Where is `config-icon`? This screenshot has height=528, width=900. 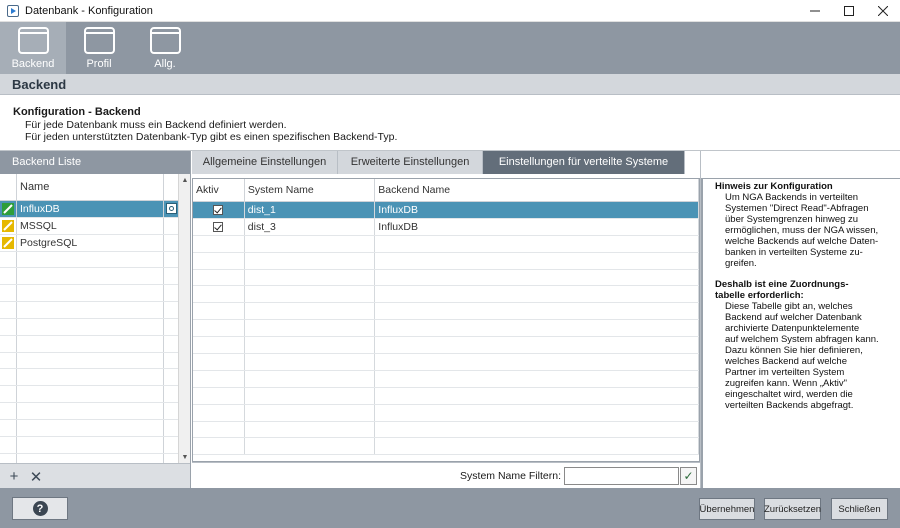 config-icon is located at coordinates (171, 209).